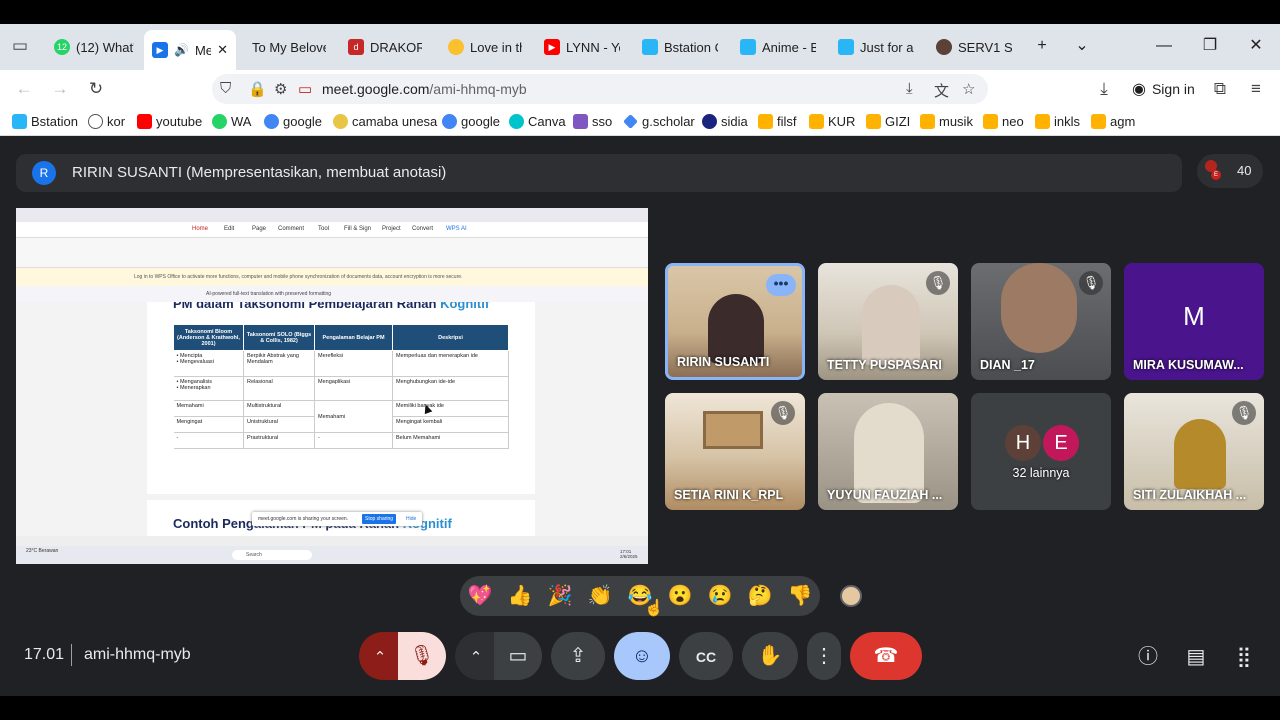 This screenshot has width=1280, height=720. I want to click on surprised-face-icon: 😮, so click(680, 596).